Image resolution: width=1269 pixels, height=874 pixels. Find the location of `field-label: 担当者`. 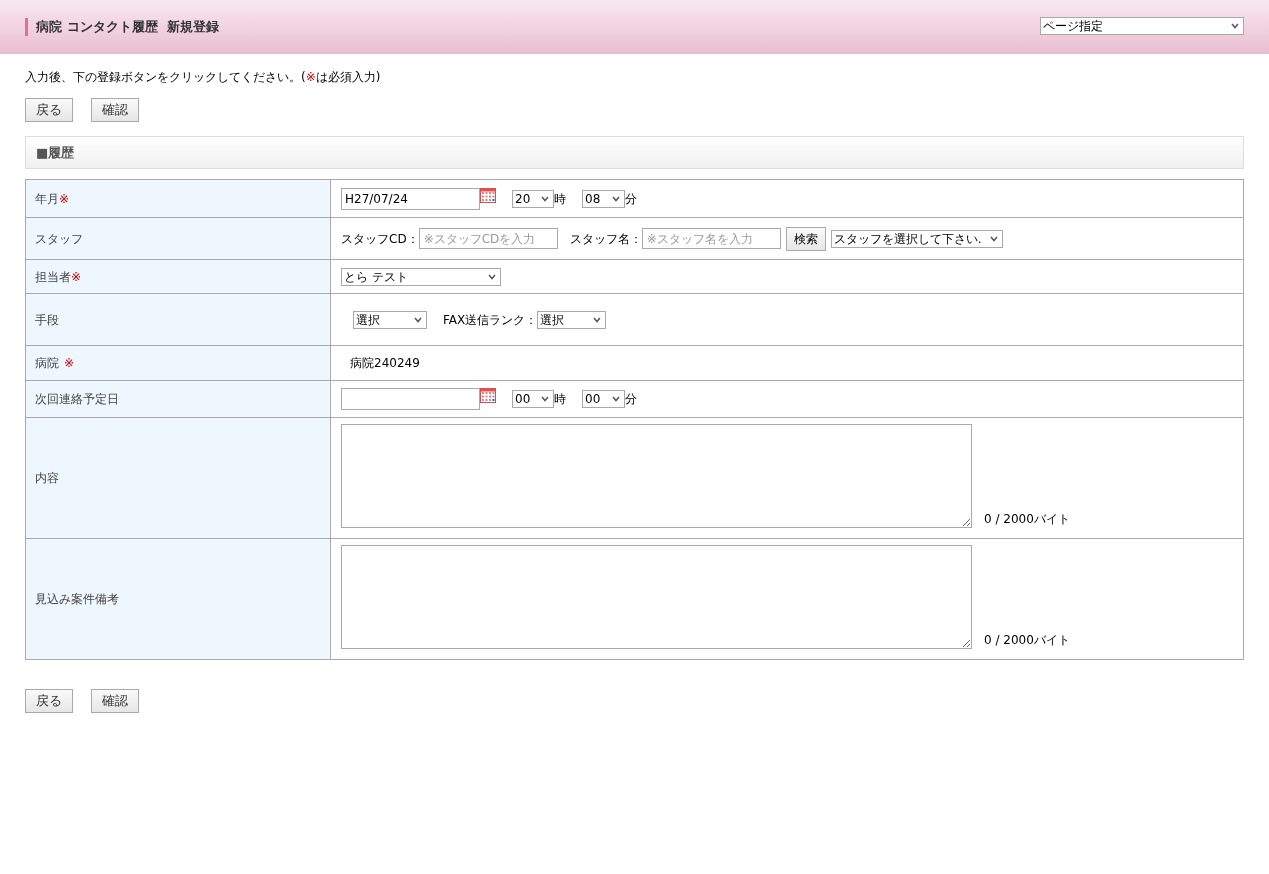

field-label: 担当者 is located at coordinates (53, 277).